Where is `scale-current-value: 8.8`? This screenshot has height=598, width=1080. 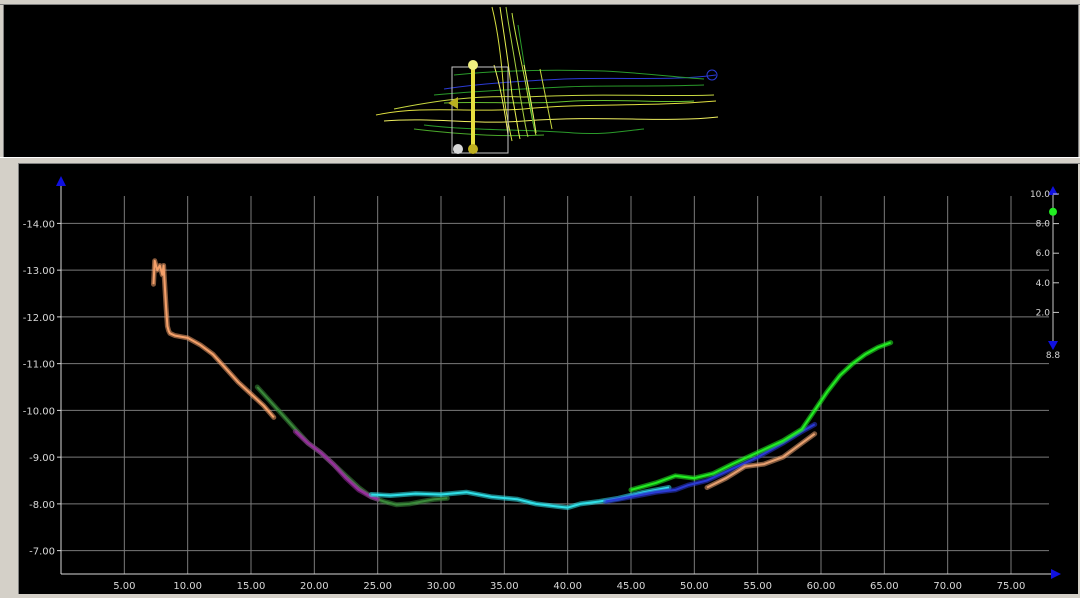
scale-current-value: 8.8 is located at coordinates (1053, 356).